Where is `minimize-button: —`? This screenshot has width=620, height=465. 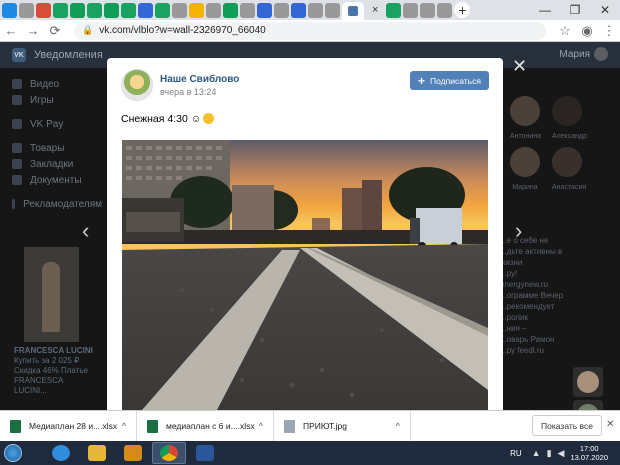 minimize-button: — is located at coordinates (545, 10).